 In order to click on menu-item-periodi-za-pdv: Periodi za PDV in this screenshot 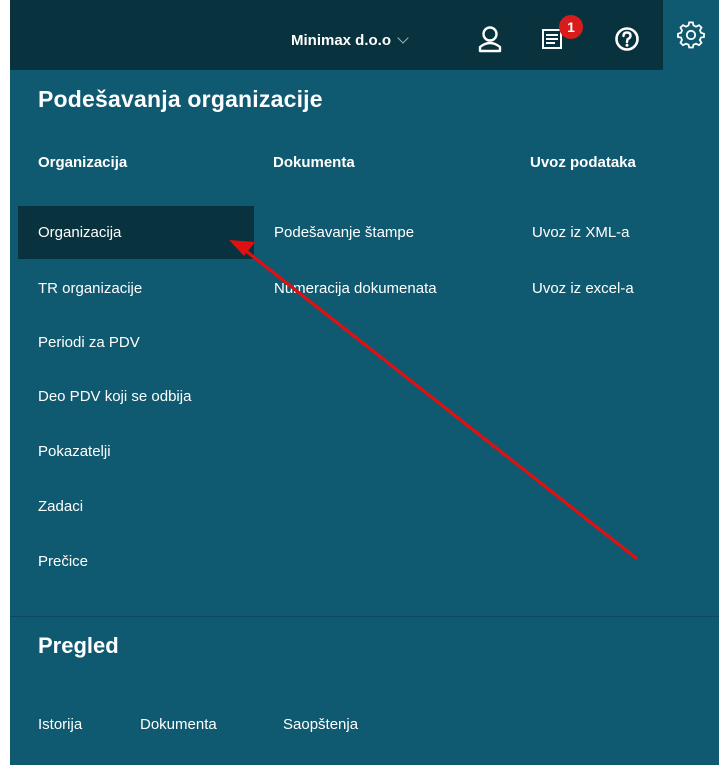, I will do `click(89, 342)`.